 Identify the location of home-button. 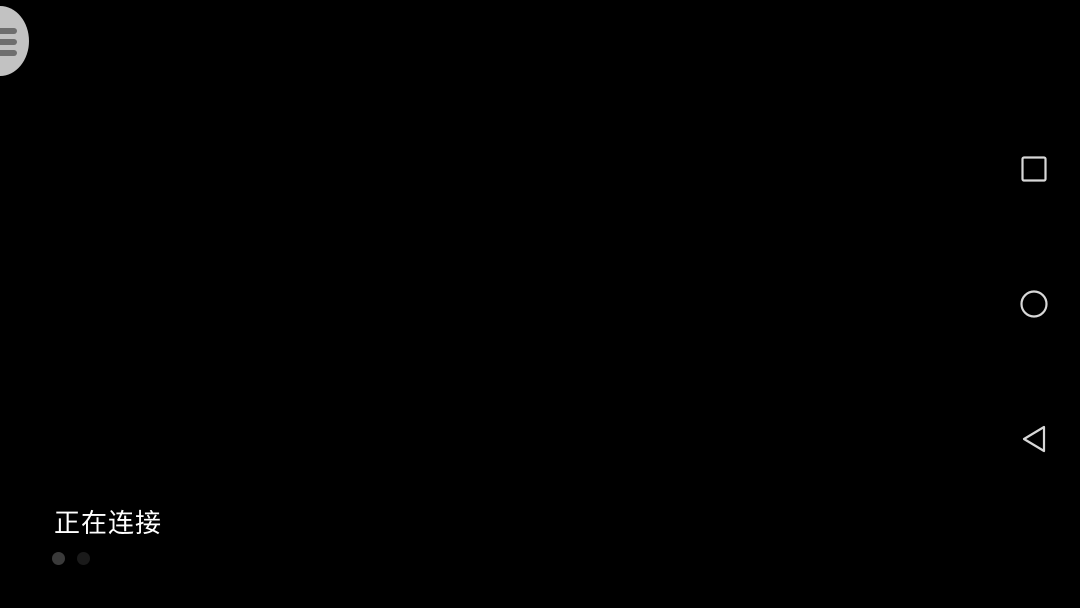
(1034, 304).